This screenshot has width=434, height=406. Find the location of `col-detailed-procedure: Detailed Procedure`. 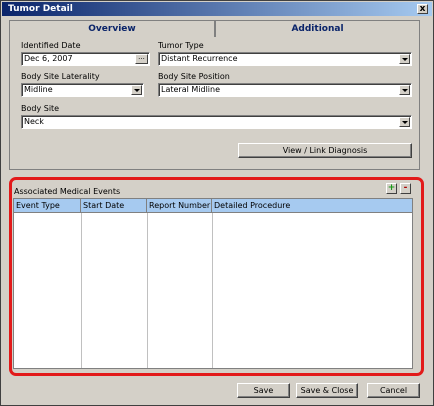

col-detailed-procedure: Detailed Procedure is located at coordinates (312, 206).